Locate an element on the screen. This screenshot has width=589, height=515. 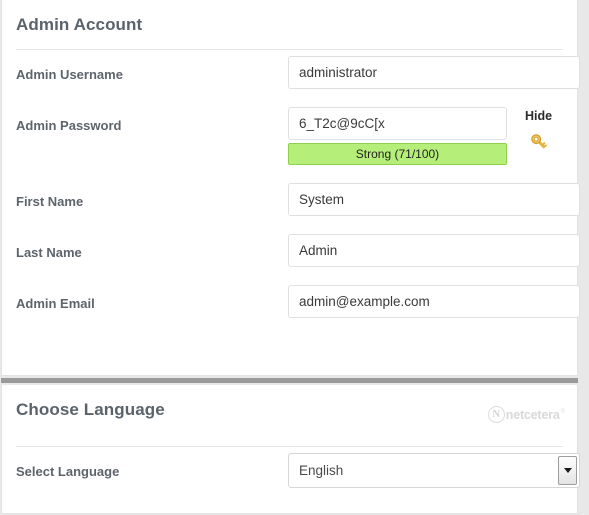
control-admin-email is located at coordinates (434, 298).